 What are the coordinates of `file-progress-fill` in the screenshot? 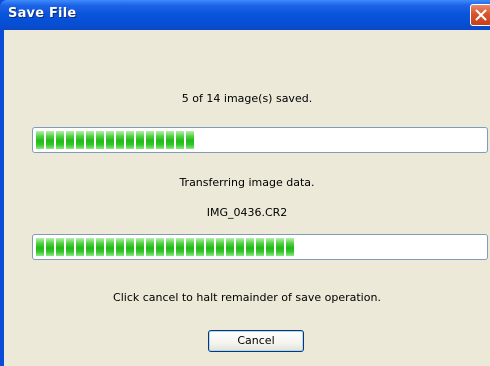 It's located at (165, 247).